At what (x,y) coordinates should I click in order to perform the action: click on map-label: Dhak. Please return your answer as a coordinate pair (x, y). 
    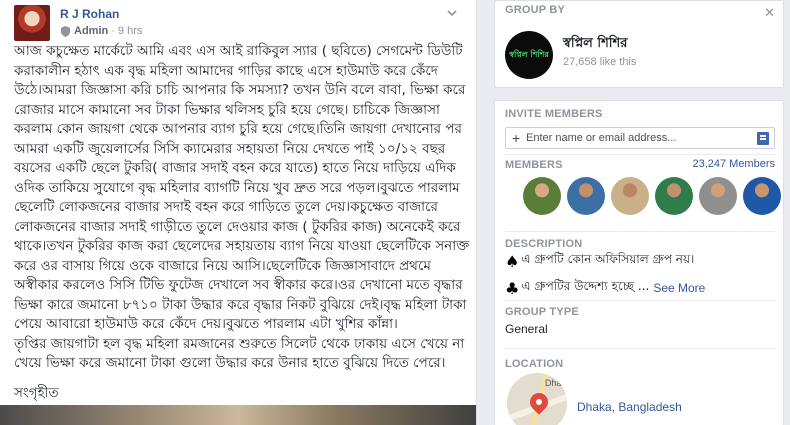
    Looking at the image, I should click on (556, 383).